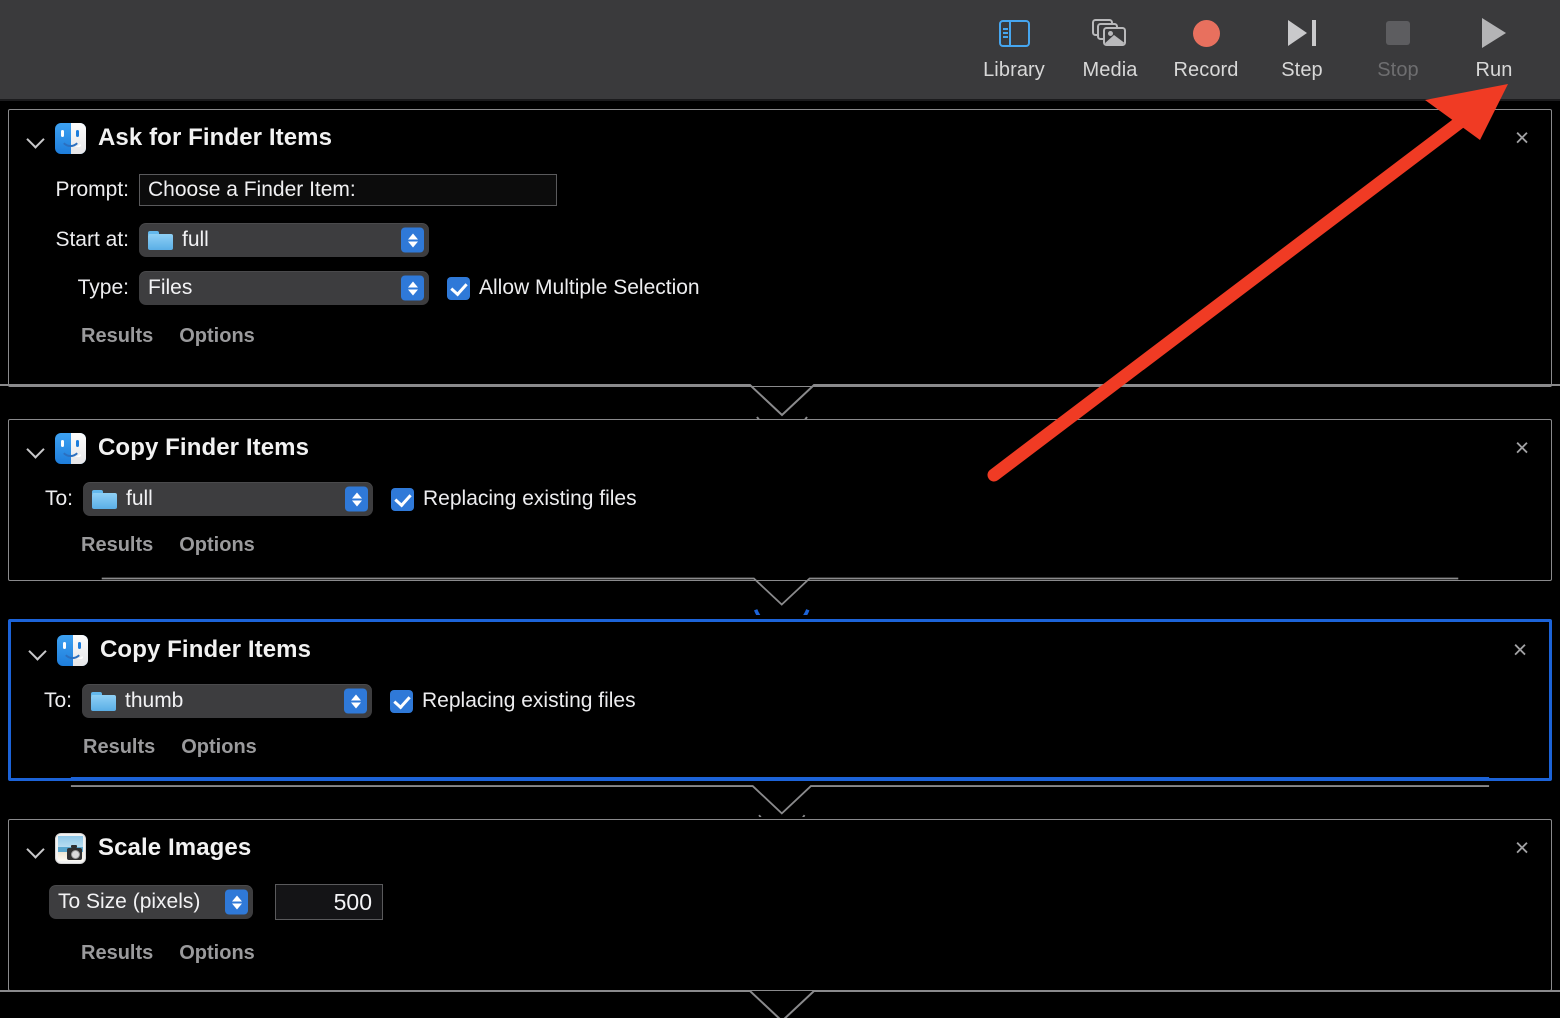  I want to click on field-label-start-at: Start at:, so click(92, 239).